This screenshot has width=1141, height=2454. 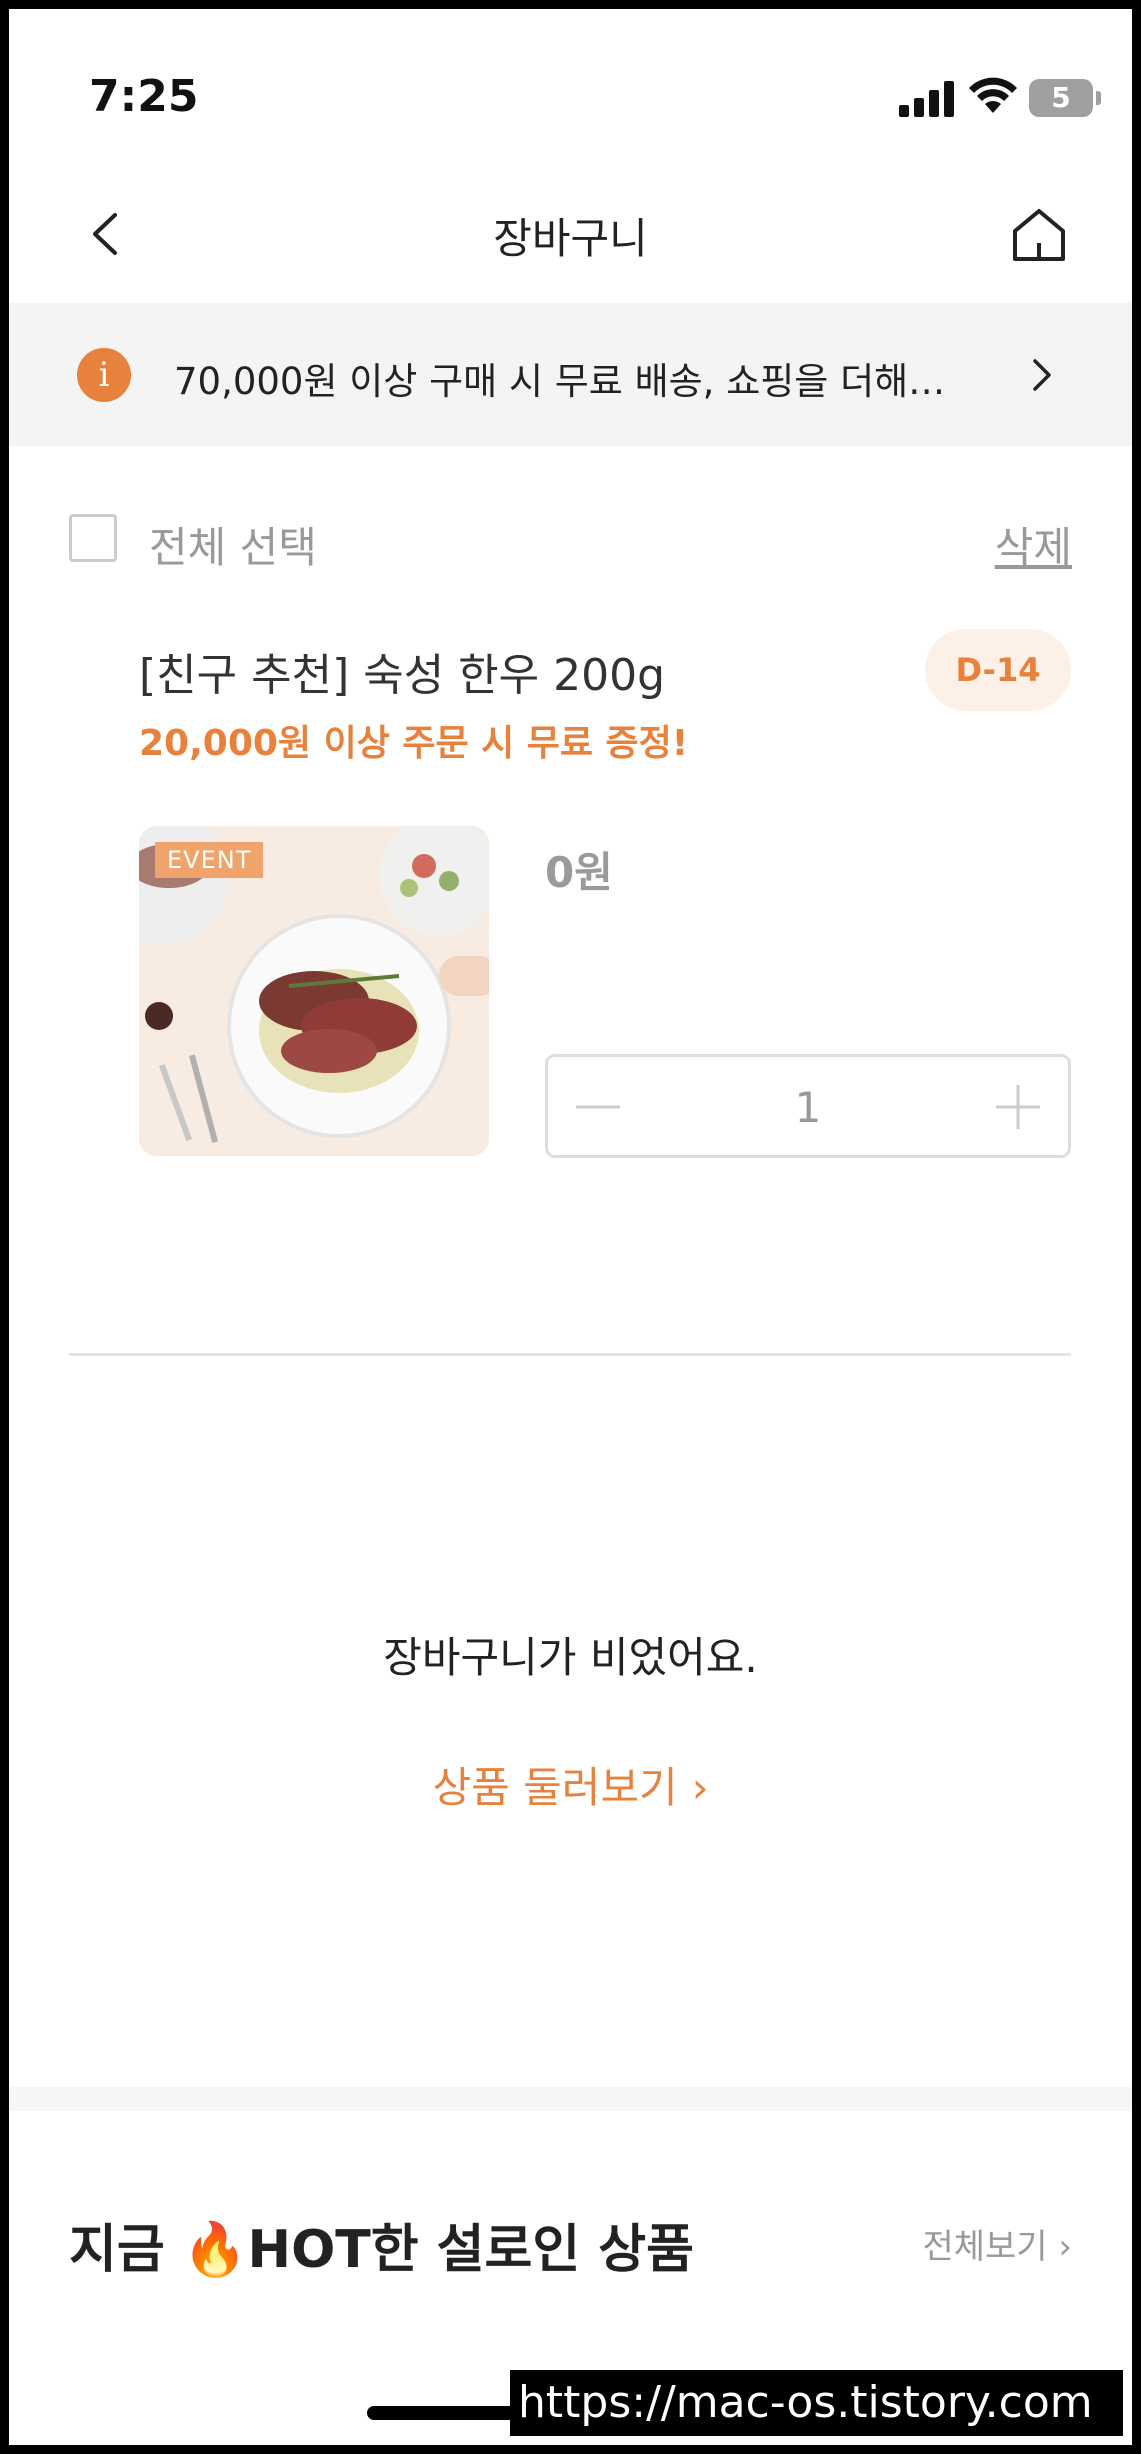 I want to click on section-separator, so click(x=570, y=2099).